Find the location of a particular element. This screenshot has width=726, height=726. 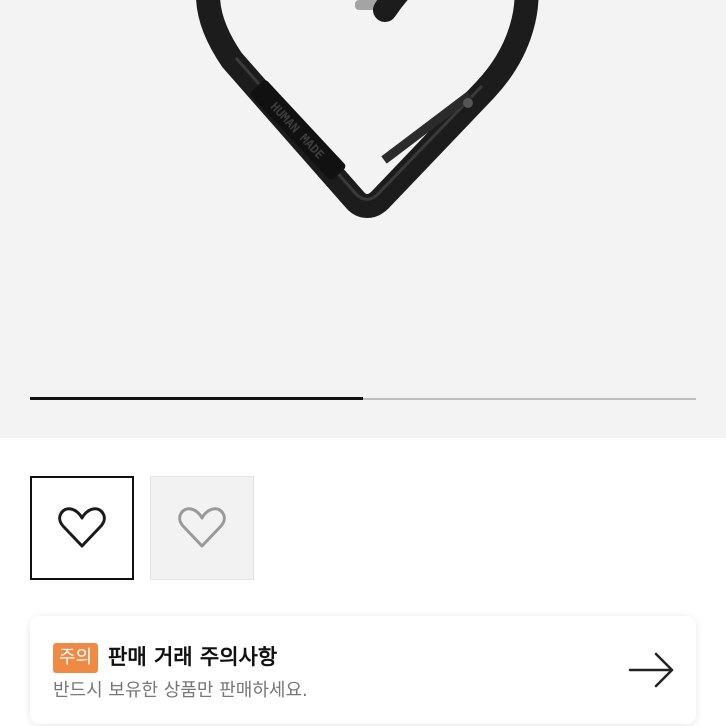

engraved-text: HUMAN MADE is located at coordinates (298, 130).